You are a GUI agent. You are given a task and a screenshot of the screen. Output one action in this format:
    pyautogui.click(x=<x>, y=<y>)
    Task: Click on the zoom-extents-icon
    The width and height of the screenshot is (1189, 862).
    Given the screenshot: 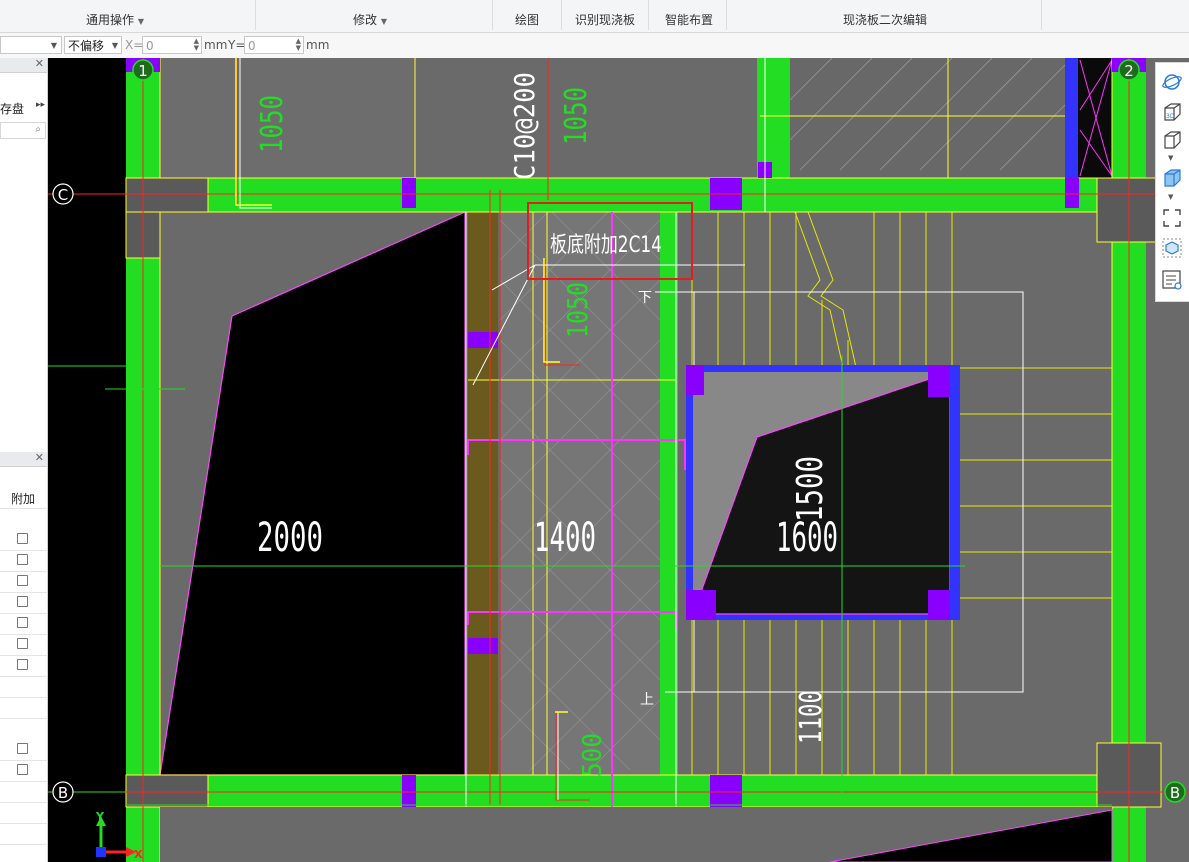 What is the action you would take?
    pyautogui.click(x=1172, y=218)
    